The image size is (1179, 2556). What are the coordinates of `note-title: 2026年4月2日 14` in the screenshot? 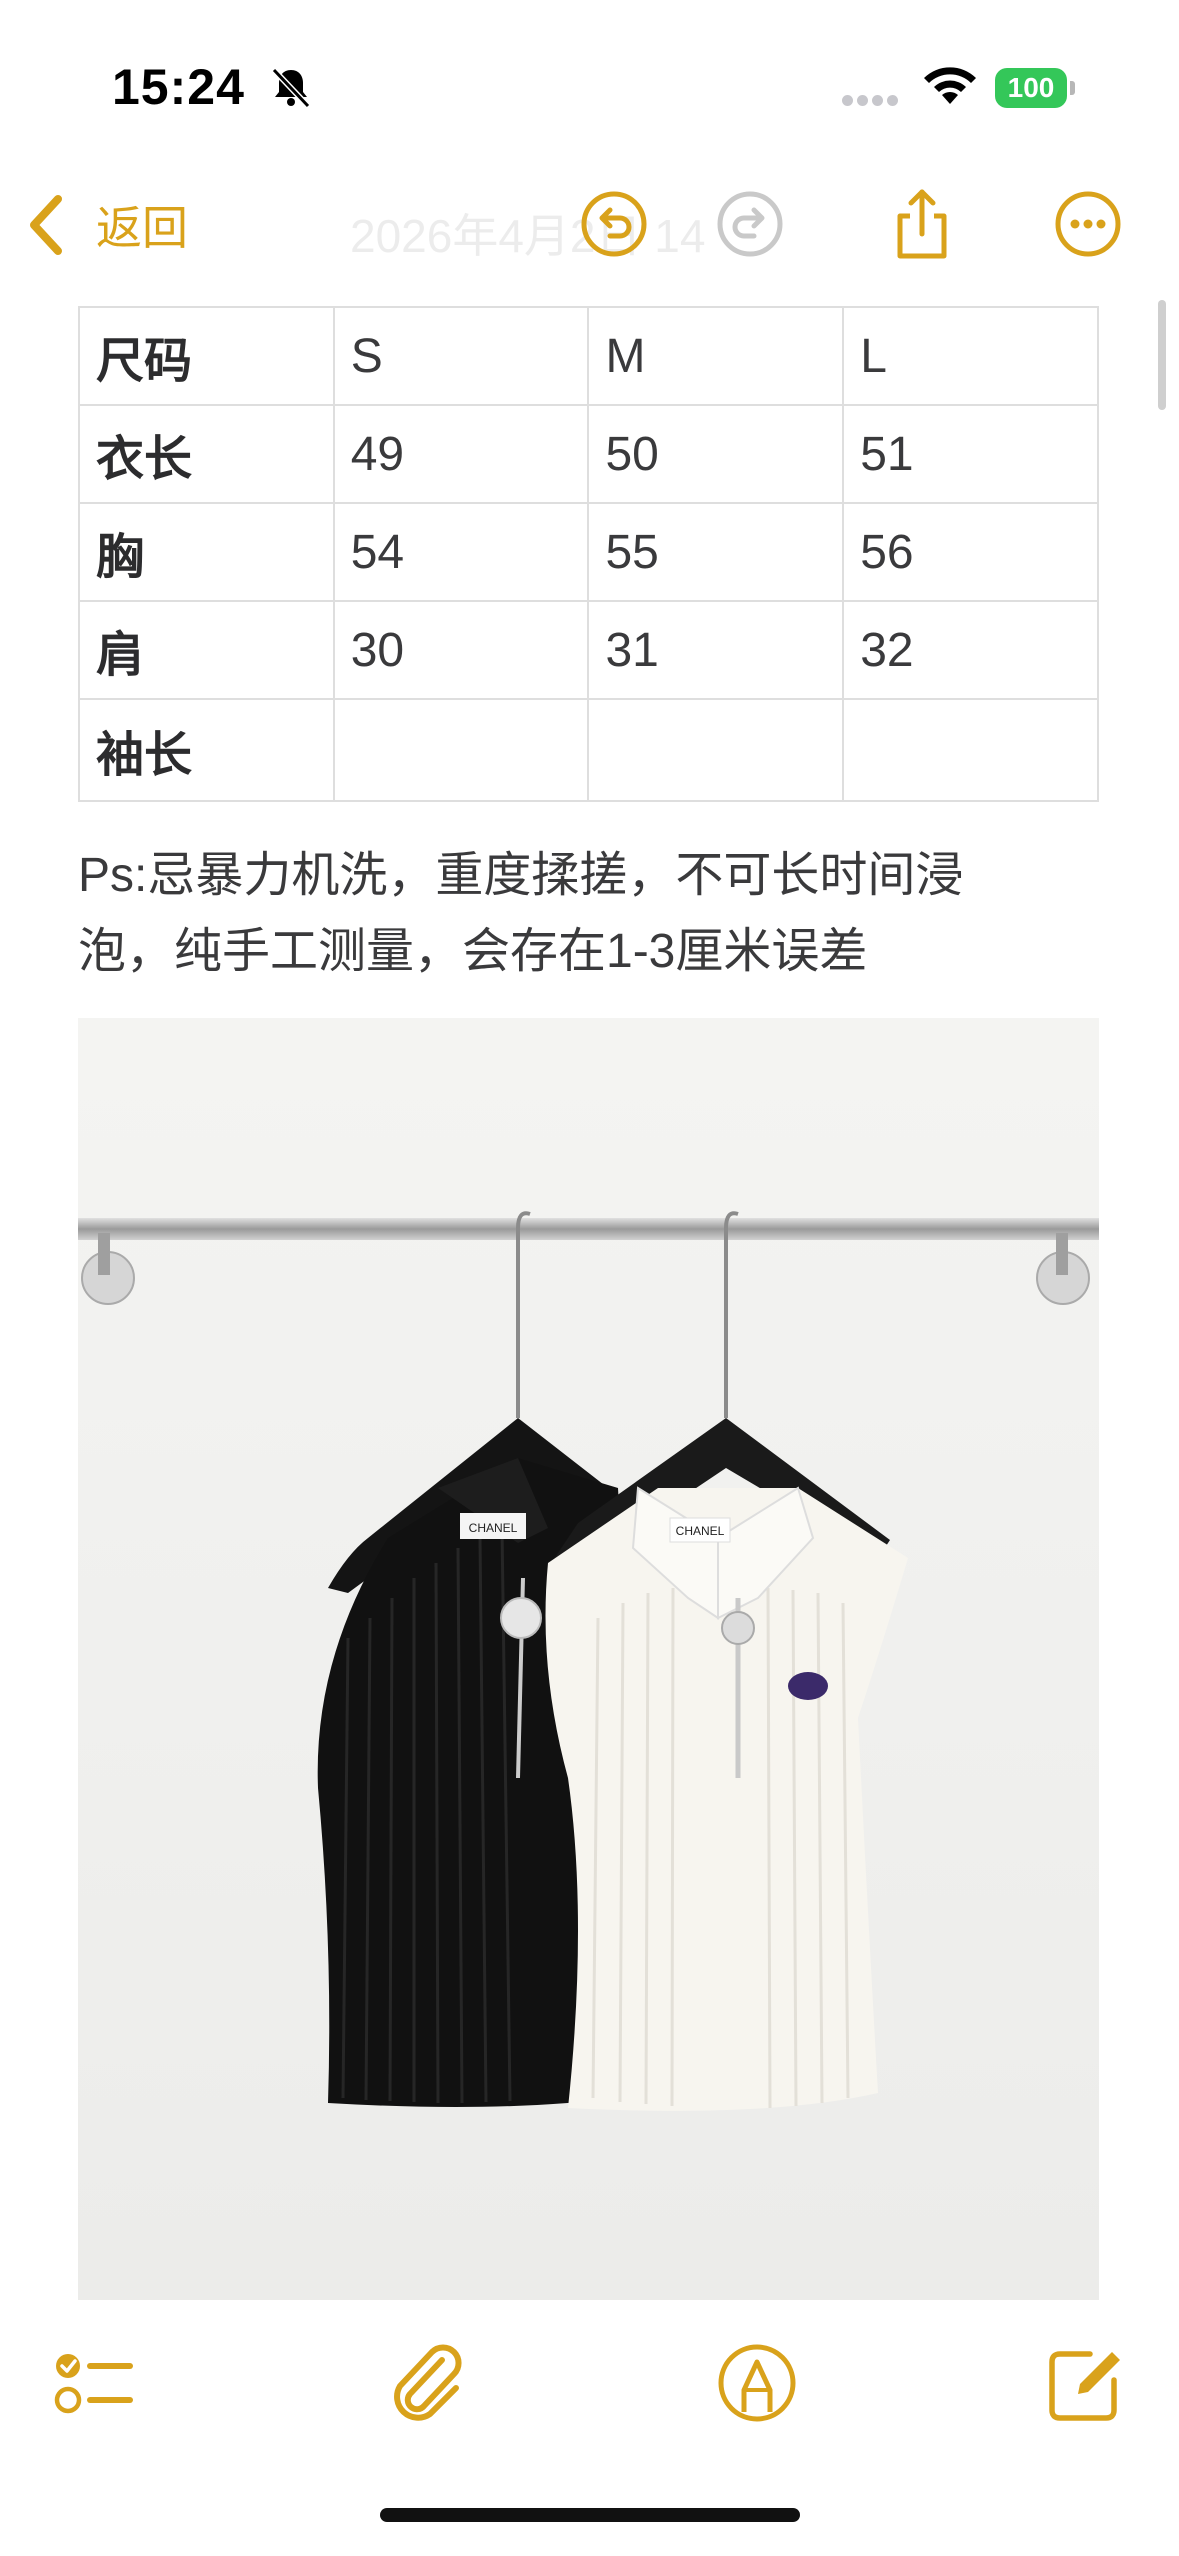 It's located at (528, 236).